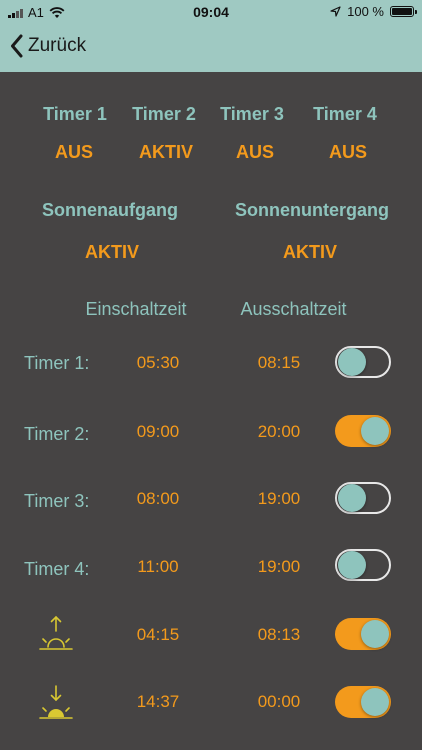 Image resolution: width=422 pixels, height=750 pixels. Describe the element at coordinates (57, 363) in the screenshot. I see `row-label: Timer 1:` at that location.